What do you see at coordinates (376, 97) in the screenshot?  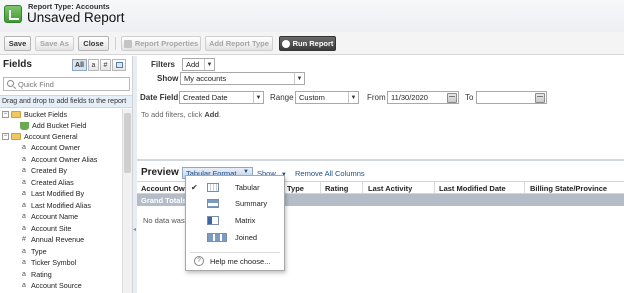 I see `from-label: From` at bounding box center [376, 97].